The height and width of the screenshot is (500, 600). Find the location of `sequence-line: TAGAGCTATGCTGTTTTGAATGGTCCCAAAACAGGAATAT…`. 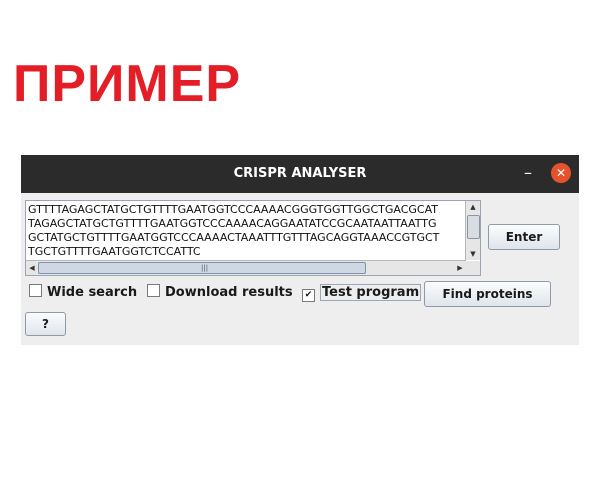

sequence-line: TAGAGCTATGCTGTTTTGAATGGTCCCAAAACAGGAATAT… is located at coordinates (232, 223).